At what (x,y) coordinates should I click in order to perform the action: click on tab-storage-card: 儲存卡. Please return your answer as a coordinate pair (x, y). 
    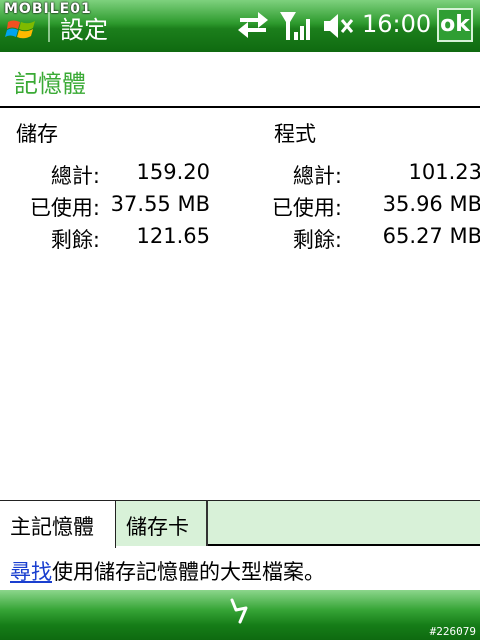
    Looking at the image, I should click on (162, 523).